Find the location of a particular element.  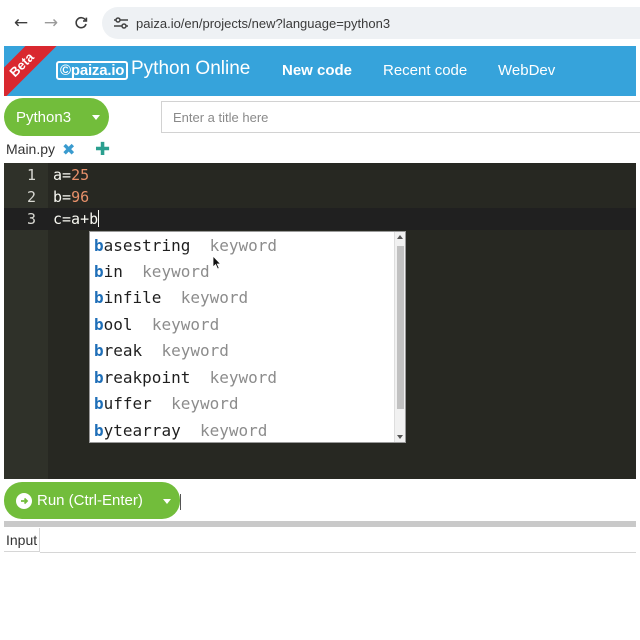

autocomplete-item: bin keyword is located at coordinates (243, 272).